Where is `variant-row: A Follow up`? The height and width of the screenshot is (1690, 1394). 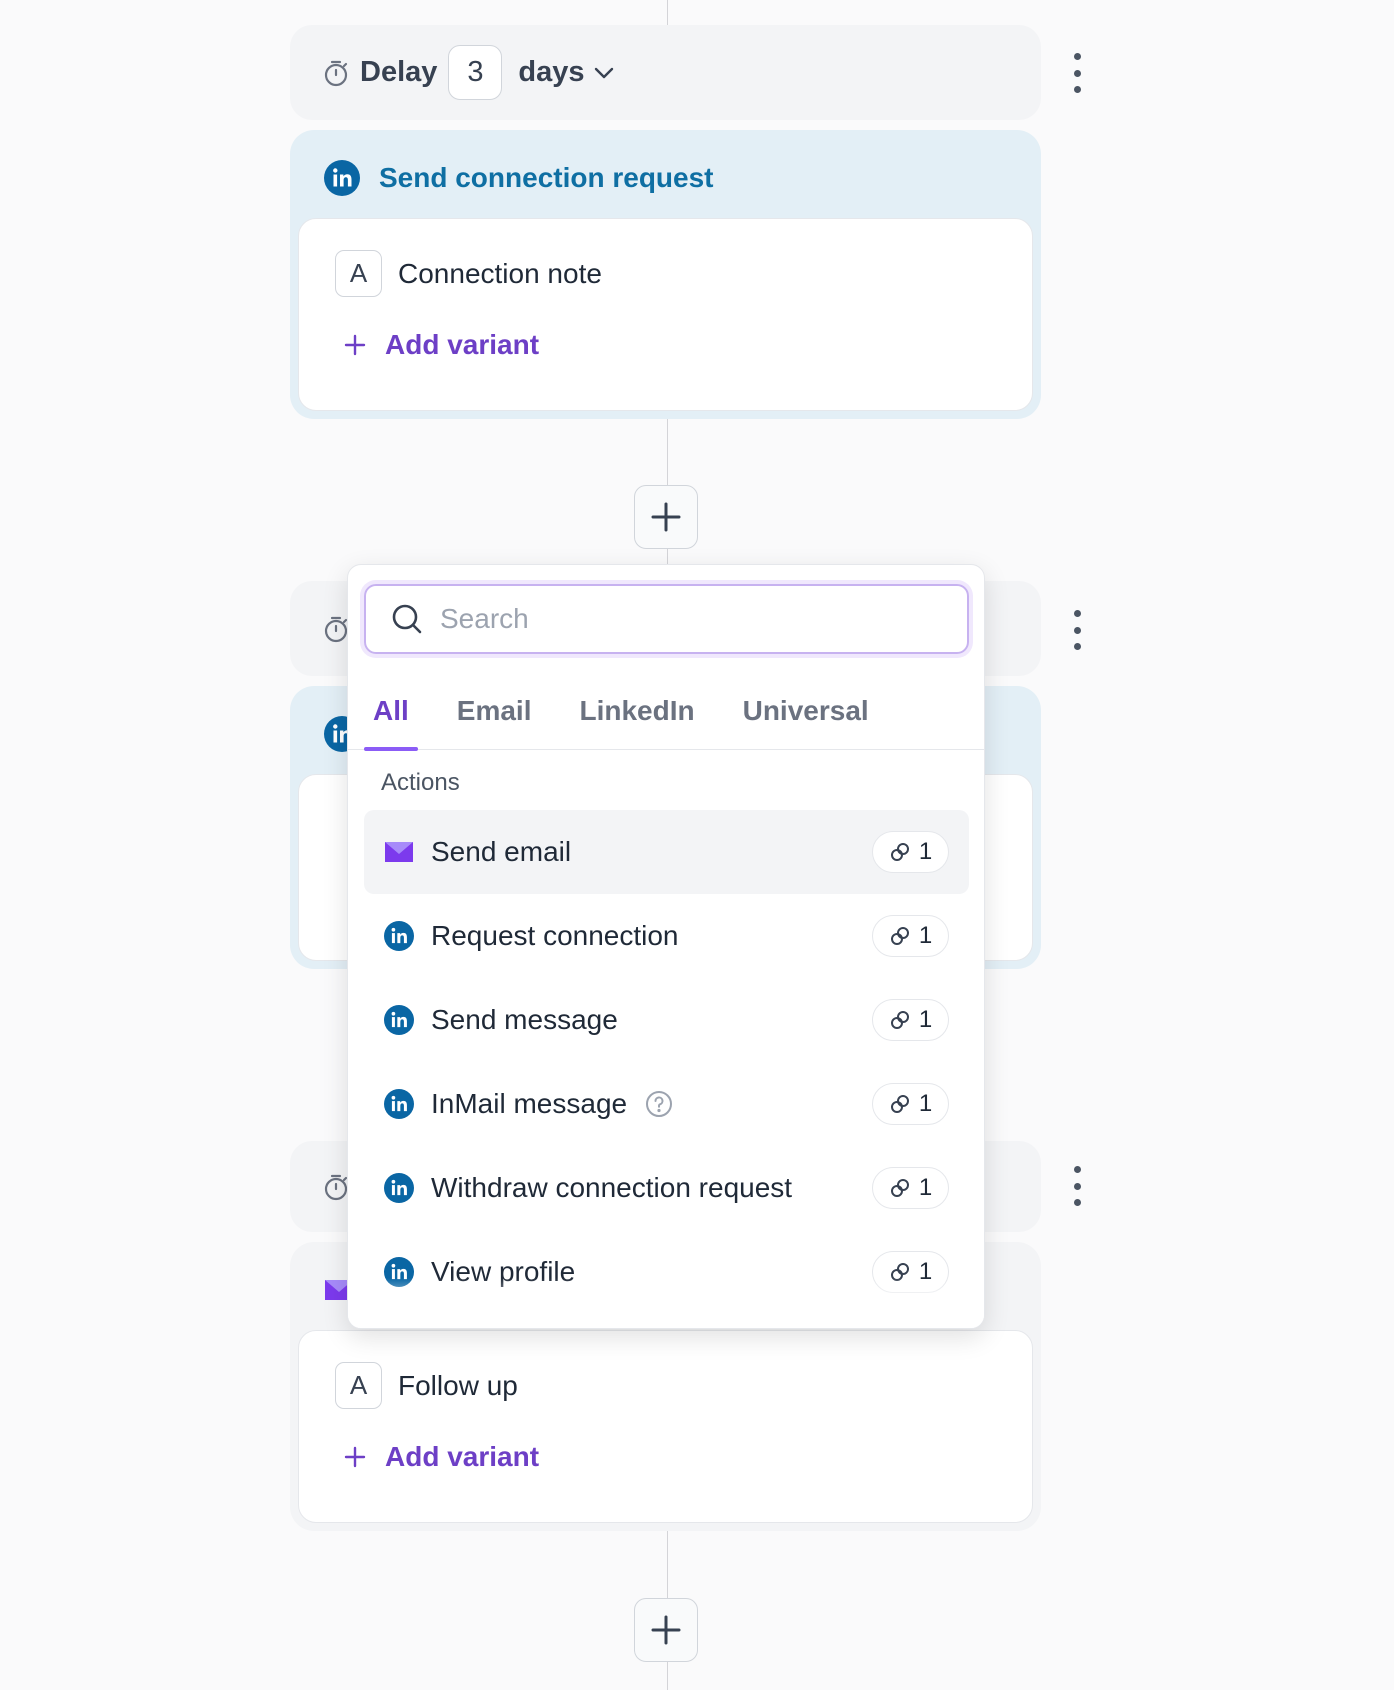
variant-row: A Follow up is located at coordinates (683, 1385).